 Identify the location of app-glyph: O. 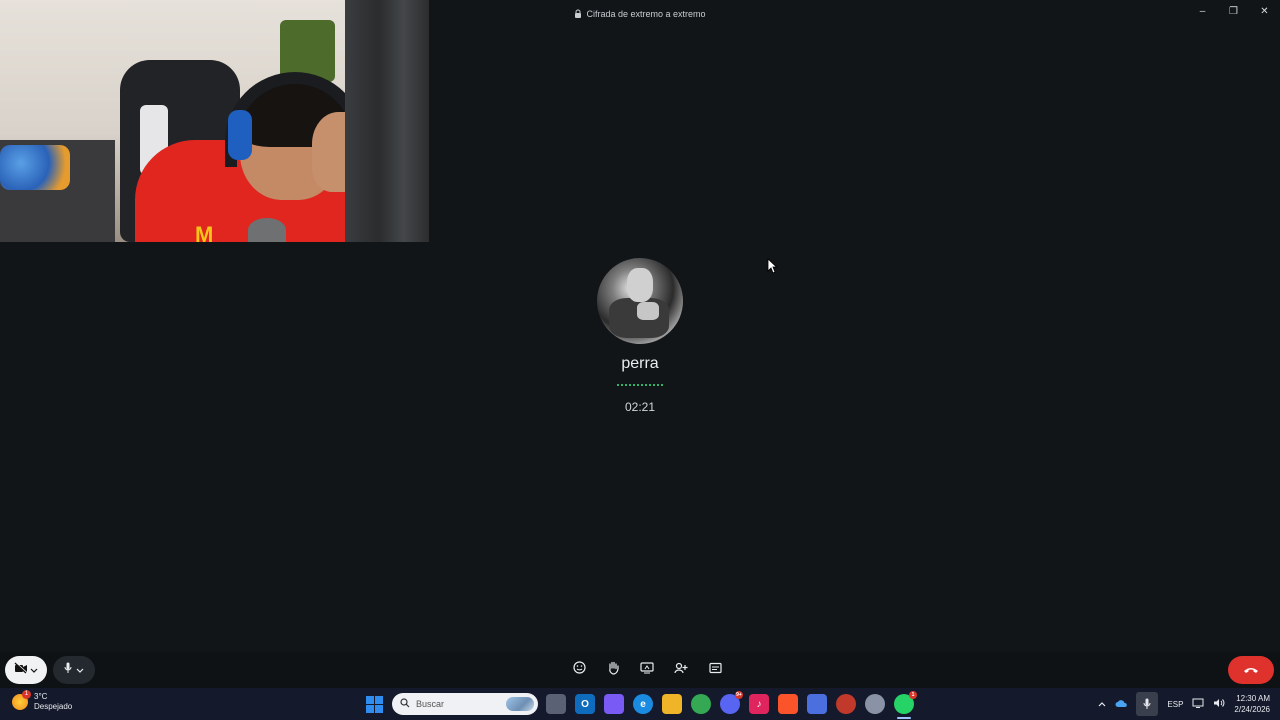
(585, 704).